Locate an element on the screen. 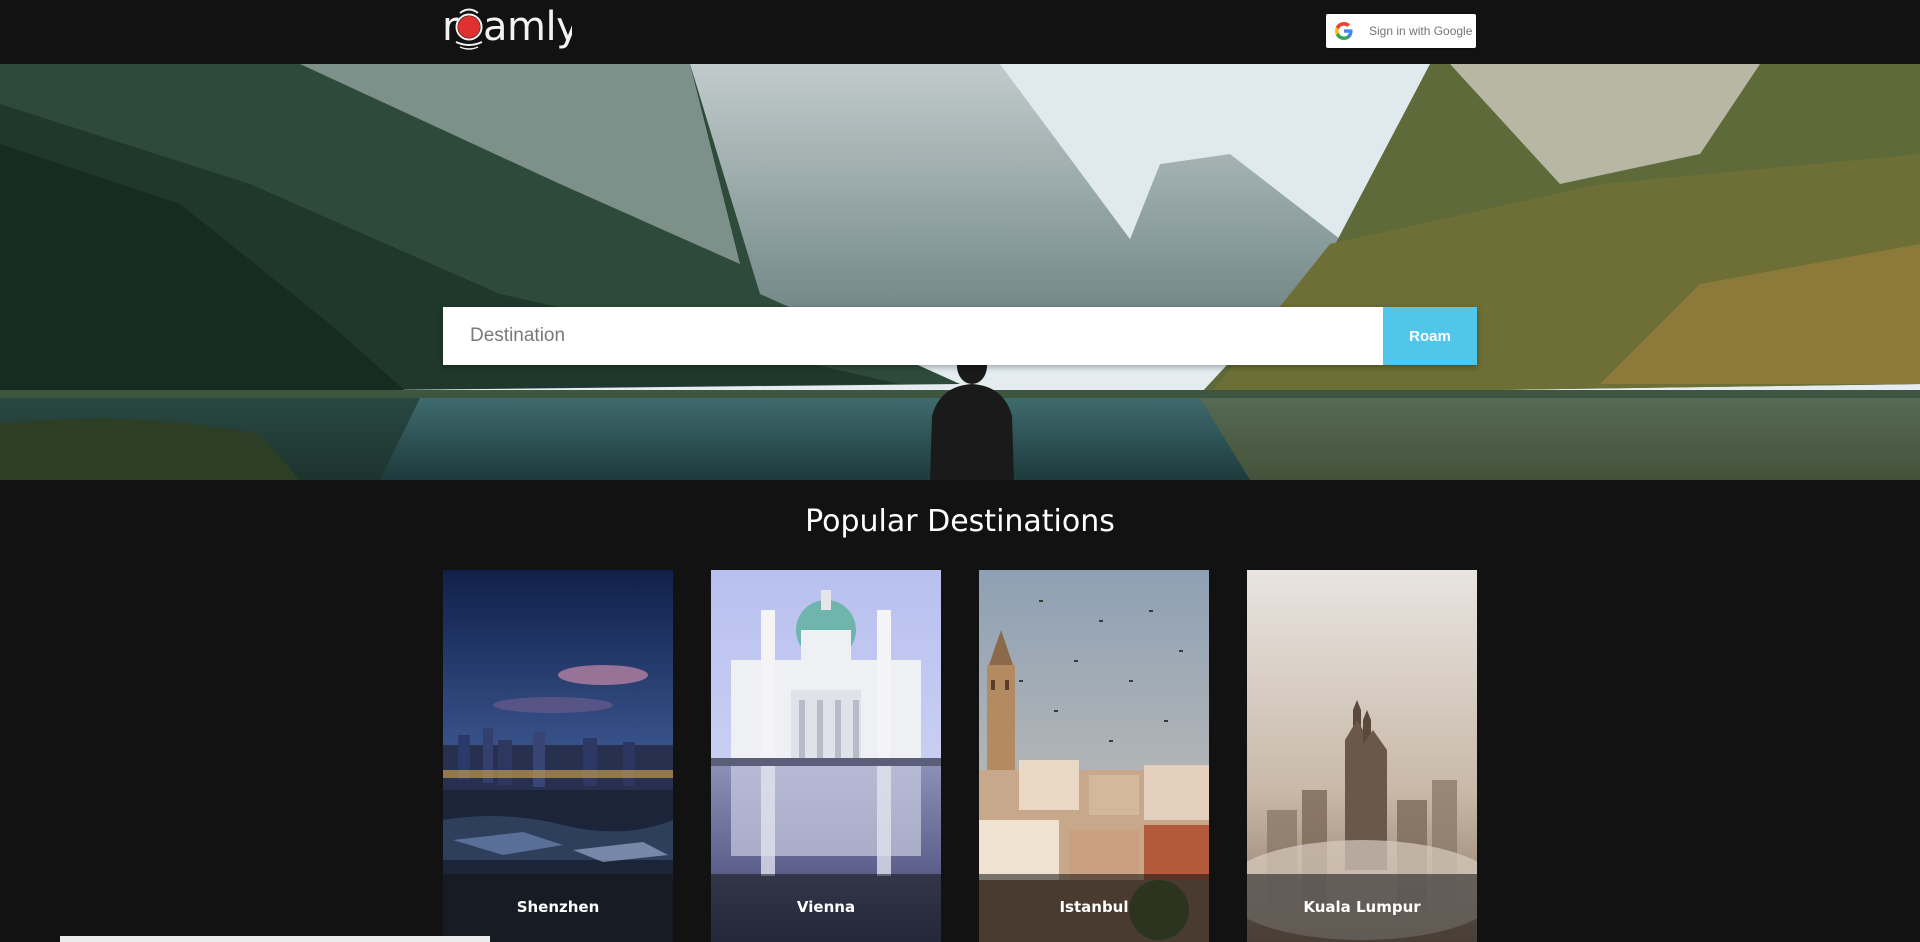  roam-button: Roam is located at coordinates (1430, 336).